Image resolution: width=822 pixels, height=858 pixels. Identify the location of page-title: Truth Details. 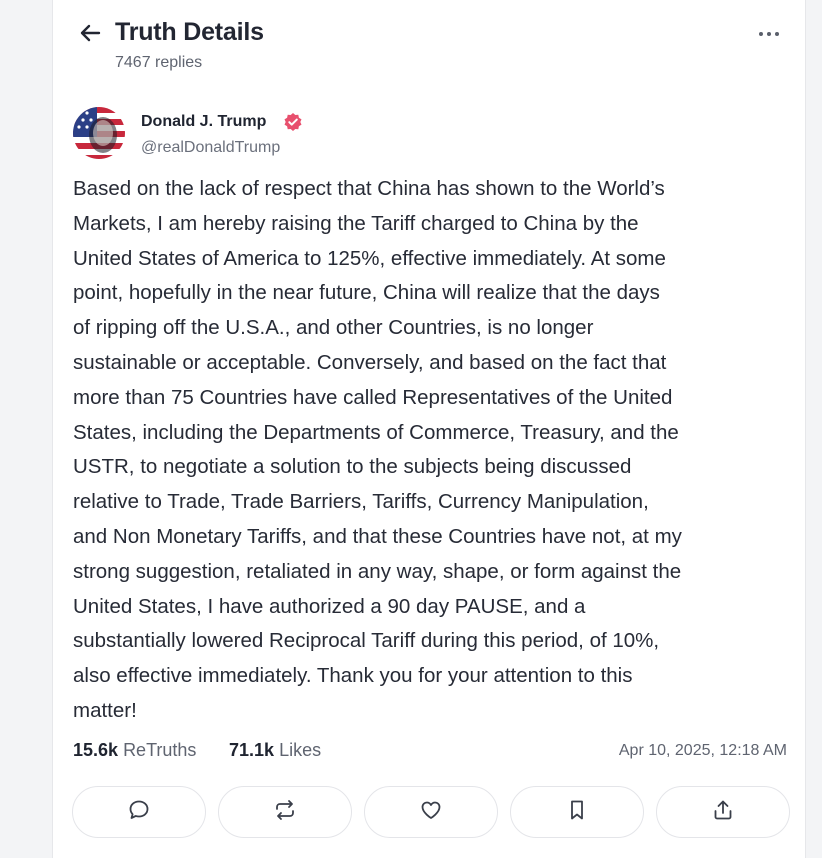
(189, 32).